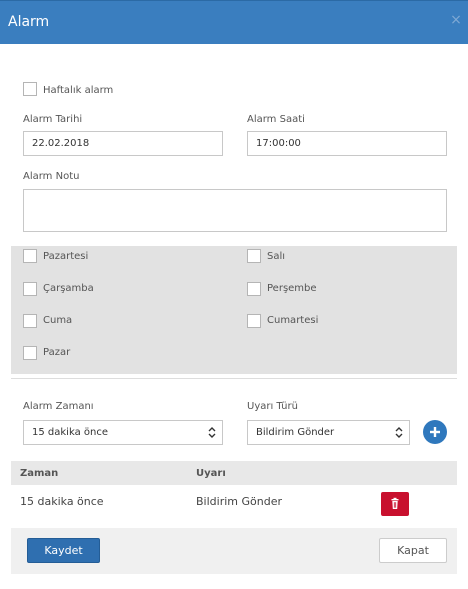 The height and width of the screenshot is (589, 468). I want to click on close-button: Kapat, so click(413, 550).